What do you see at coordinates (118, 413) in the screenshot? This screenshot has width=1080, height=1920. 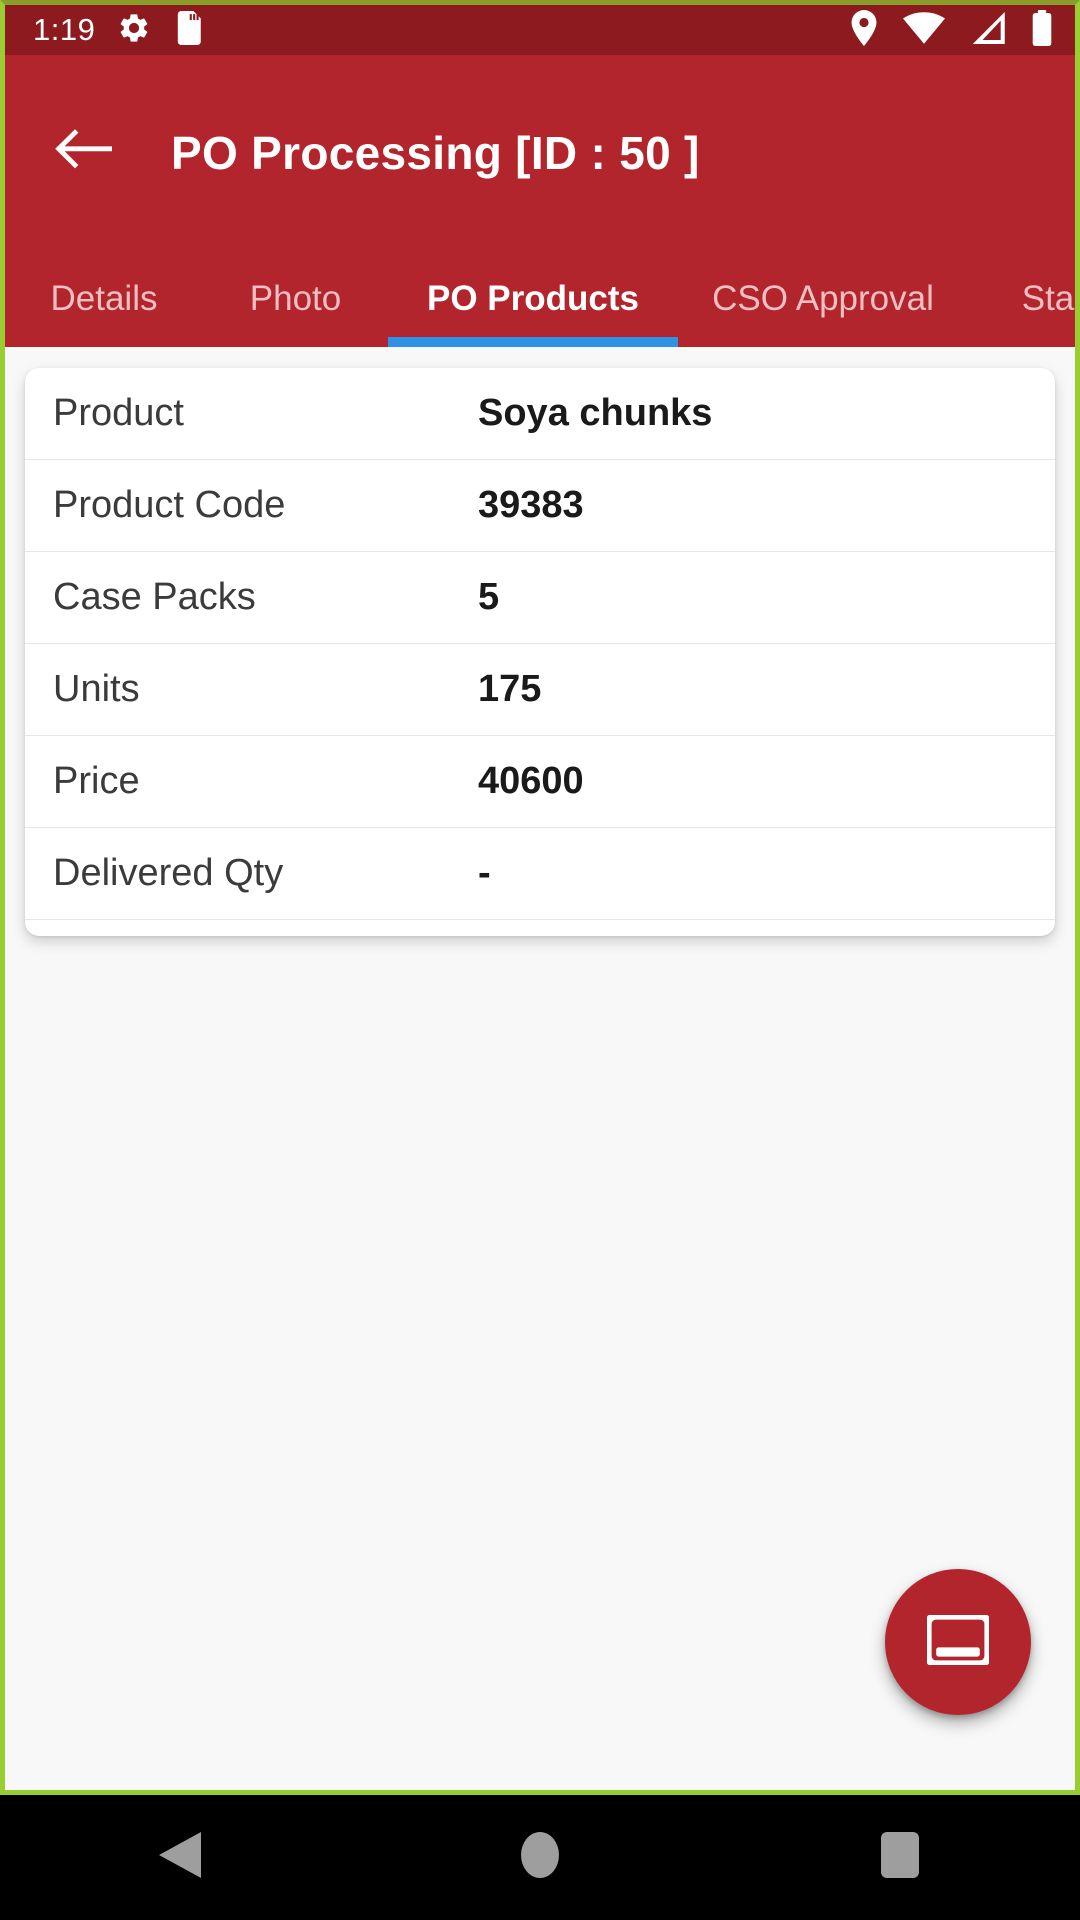 I see `row-label: Product` at bounding box center [118, 413].